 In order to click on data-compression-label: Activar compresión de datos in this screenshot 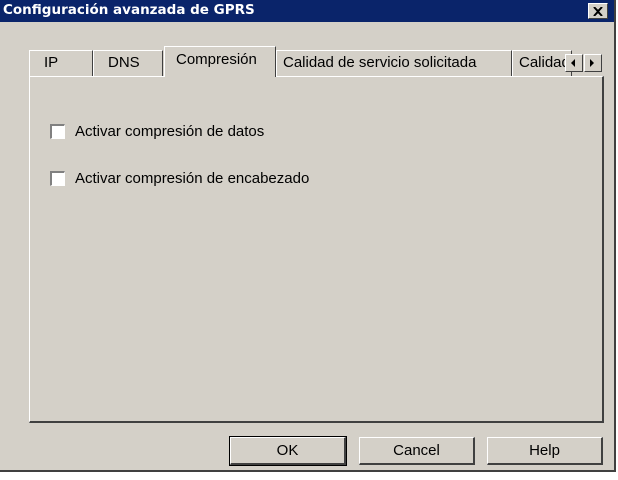, I will do `click(170, 131)`.